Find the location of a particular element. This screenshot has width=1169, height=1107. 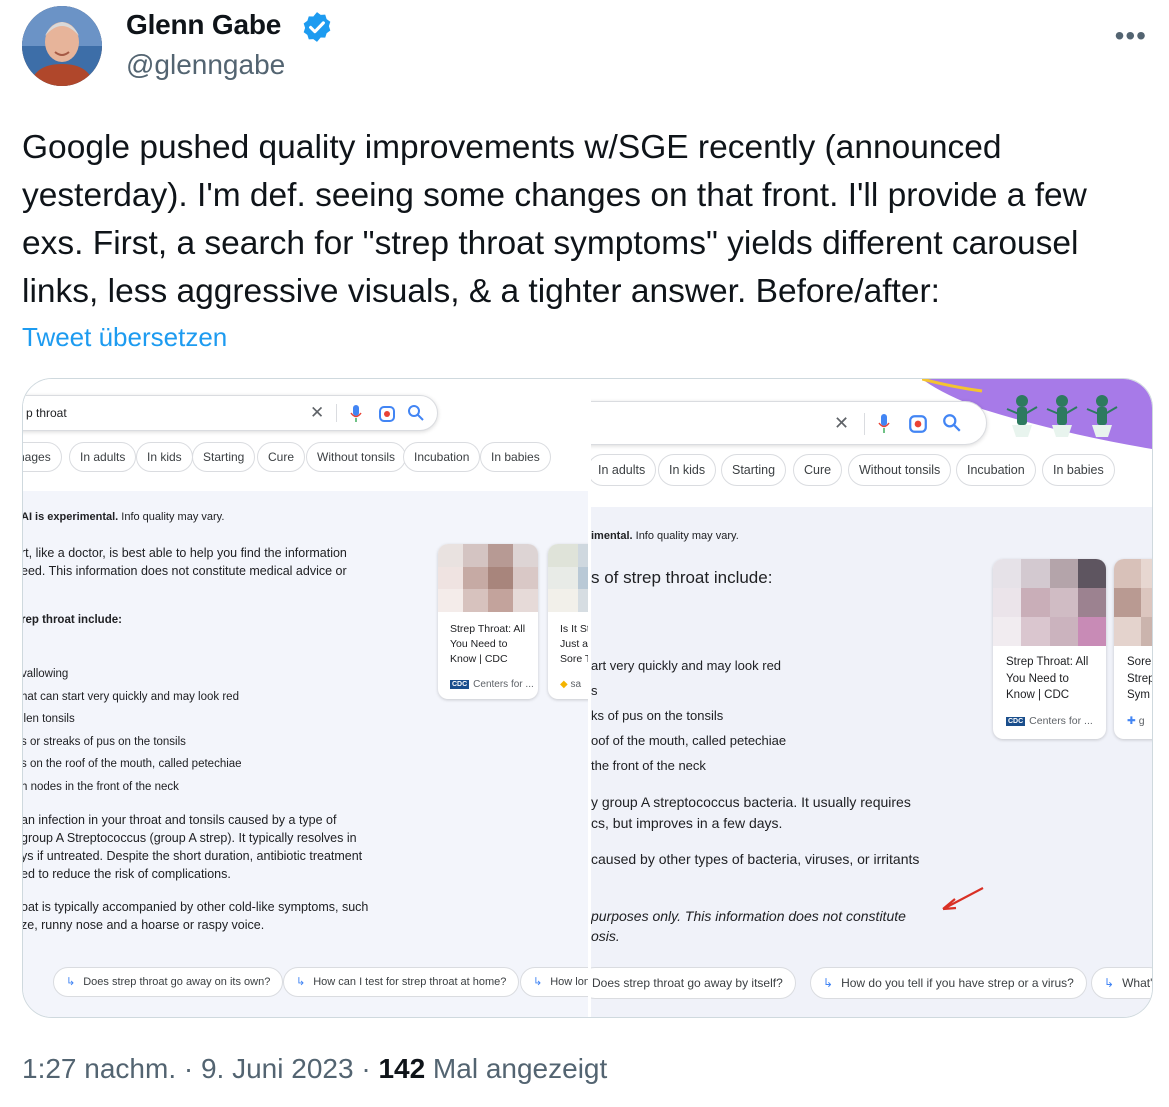

follow-up-chip: Does strep throat go away by itself? is located at coordinates (692, 983).